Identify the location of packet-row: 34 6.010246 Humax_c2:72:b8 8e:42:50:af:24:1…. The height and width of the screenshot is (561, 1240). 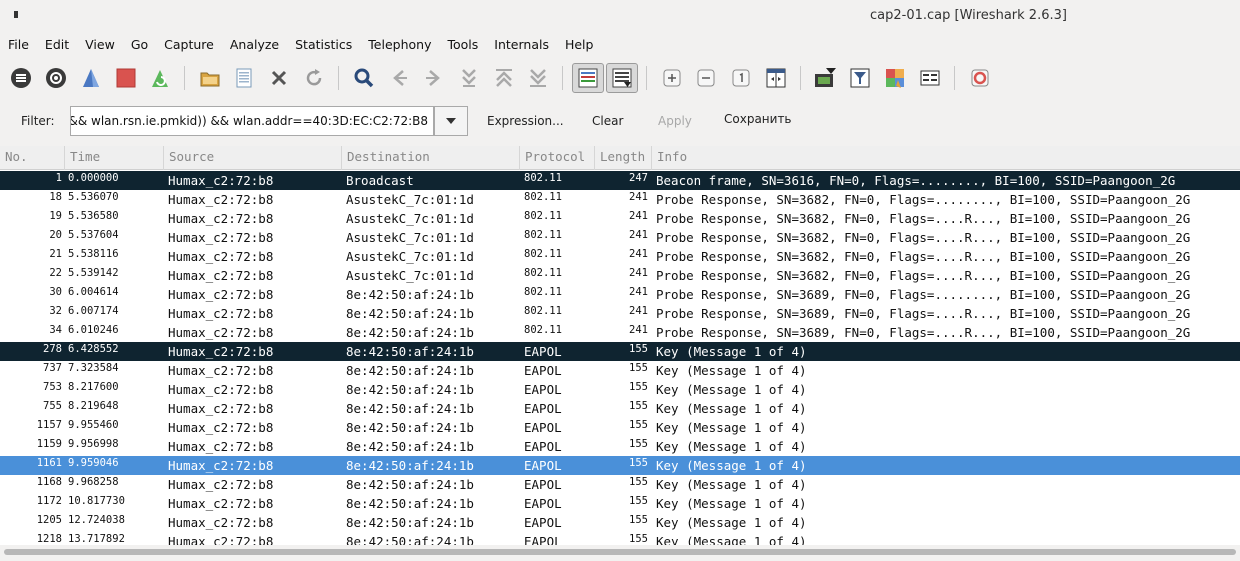
(620, 332).